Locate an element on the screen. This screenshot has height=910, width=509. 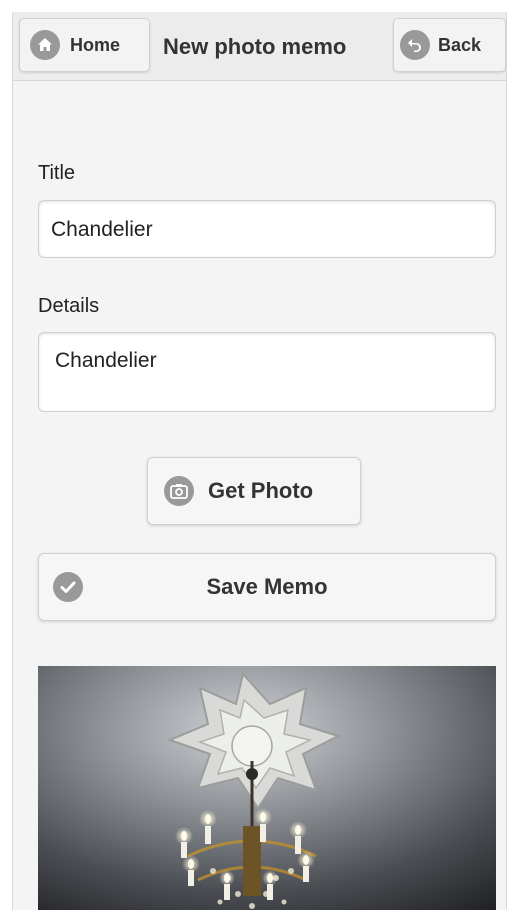
home-button: Home is located at coordinates (84, 45).